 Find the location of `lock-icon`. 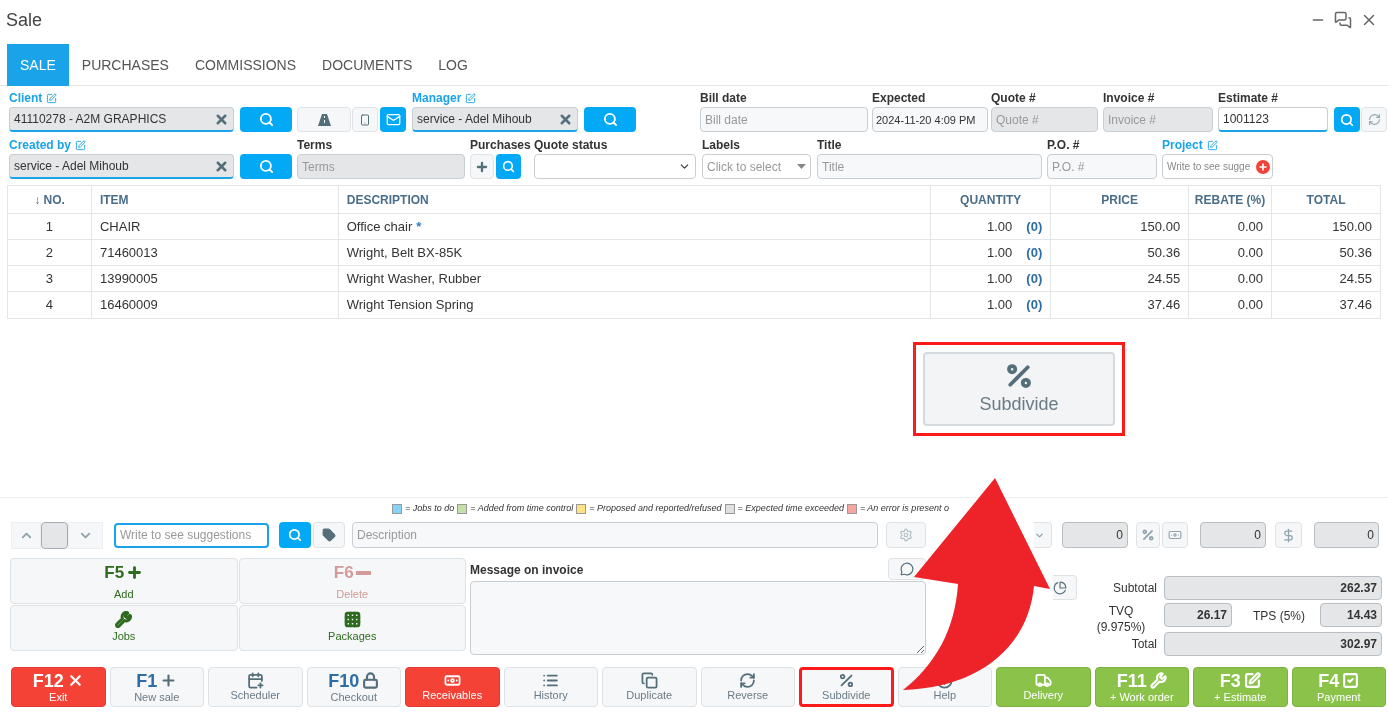

lock-icon is located at coordinates (371, 680).